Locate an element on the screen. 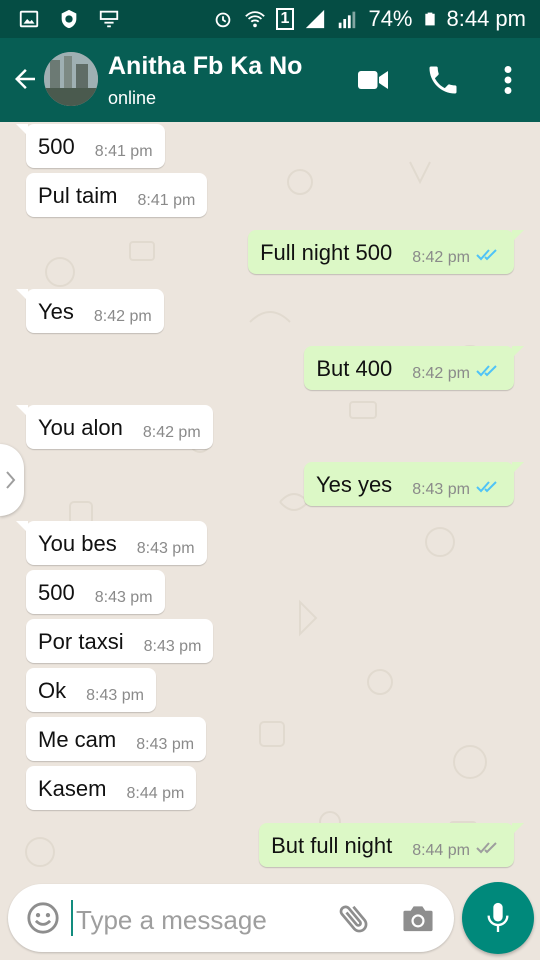 The height and width of the screenshot is (960, 540). incoming-message: You bes 8:43 pm is located at coordinates (111, 543).